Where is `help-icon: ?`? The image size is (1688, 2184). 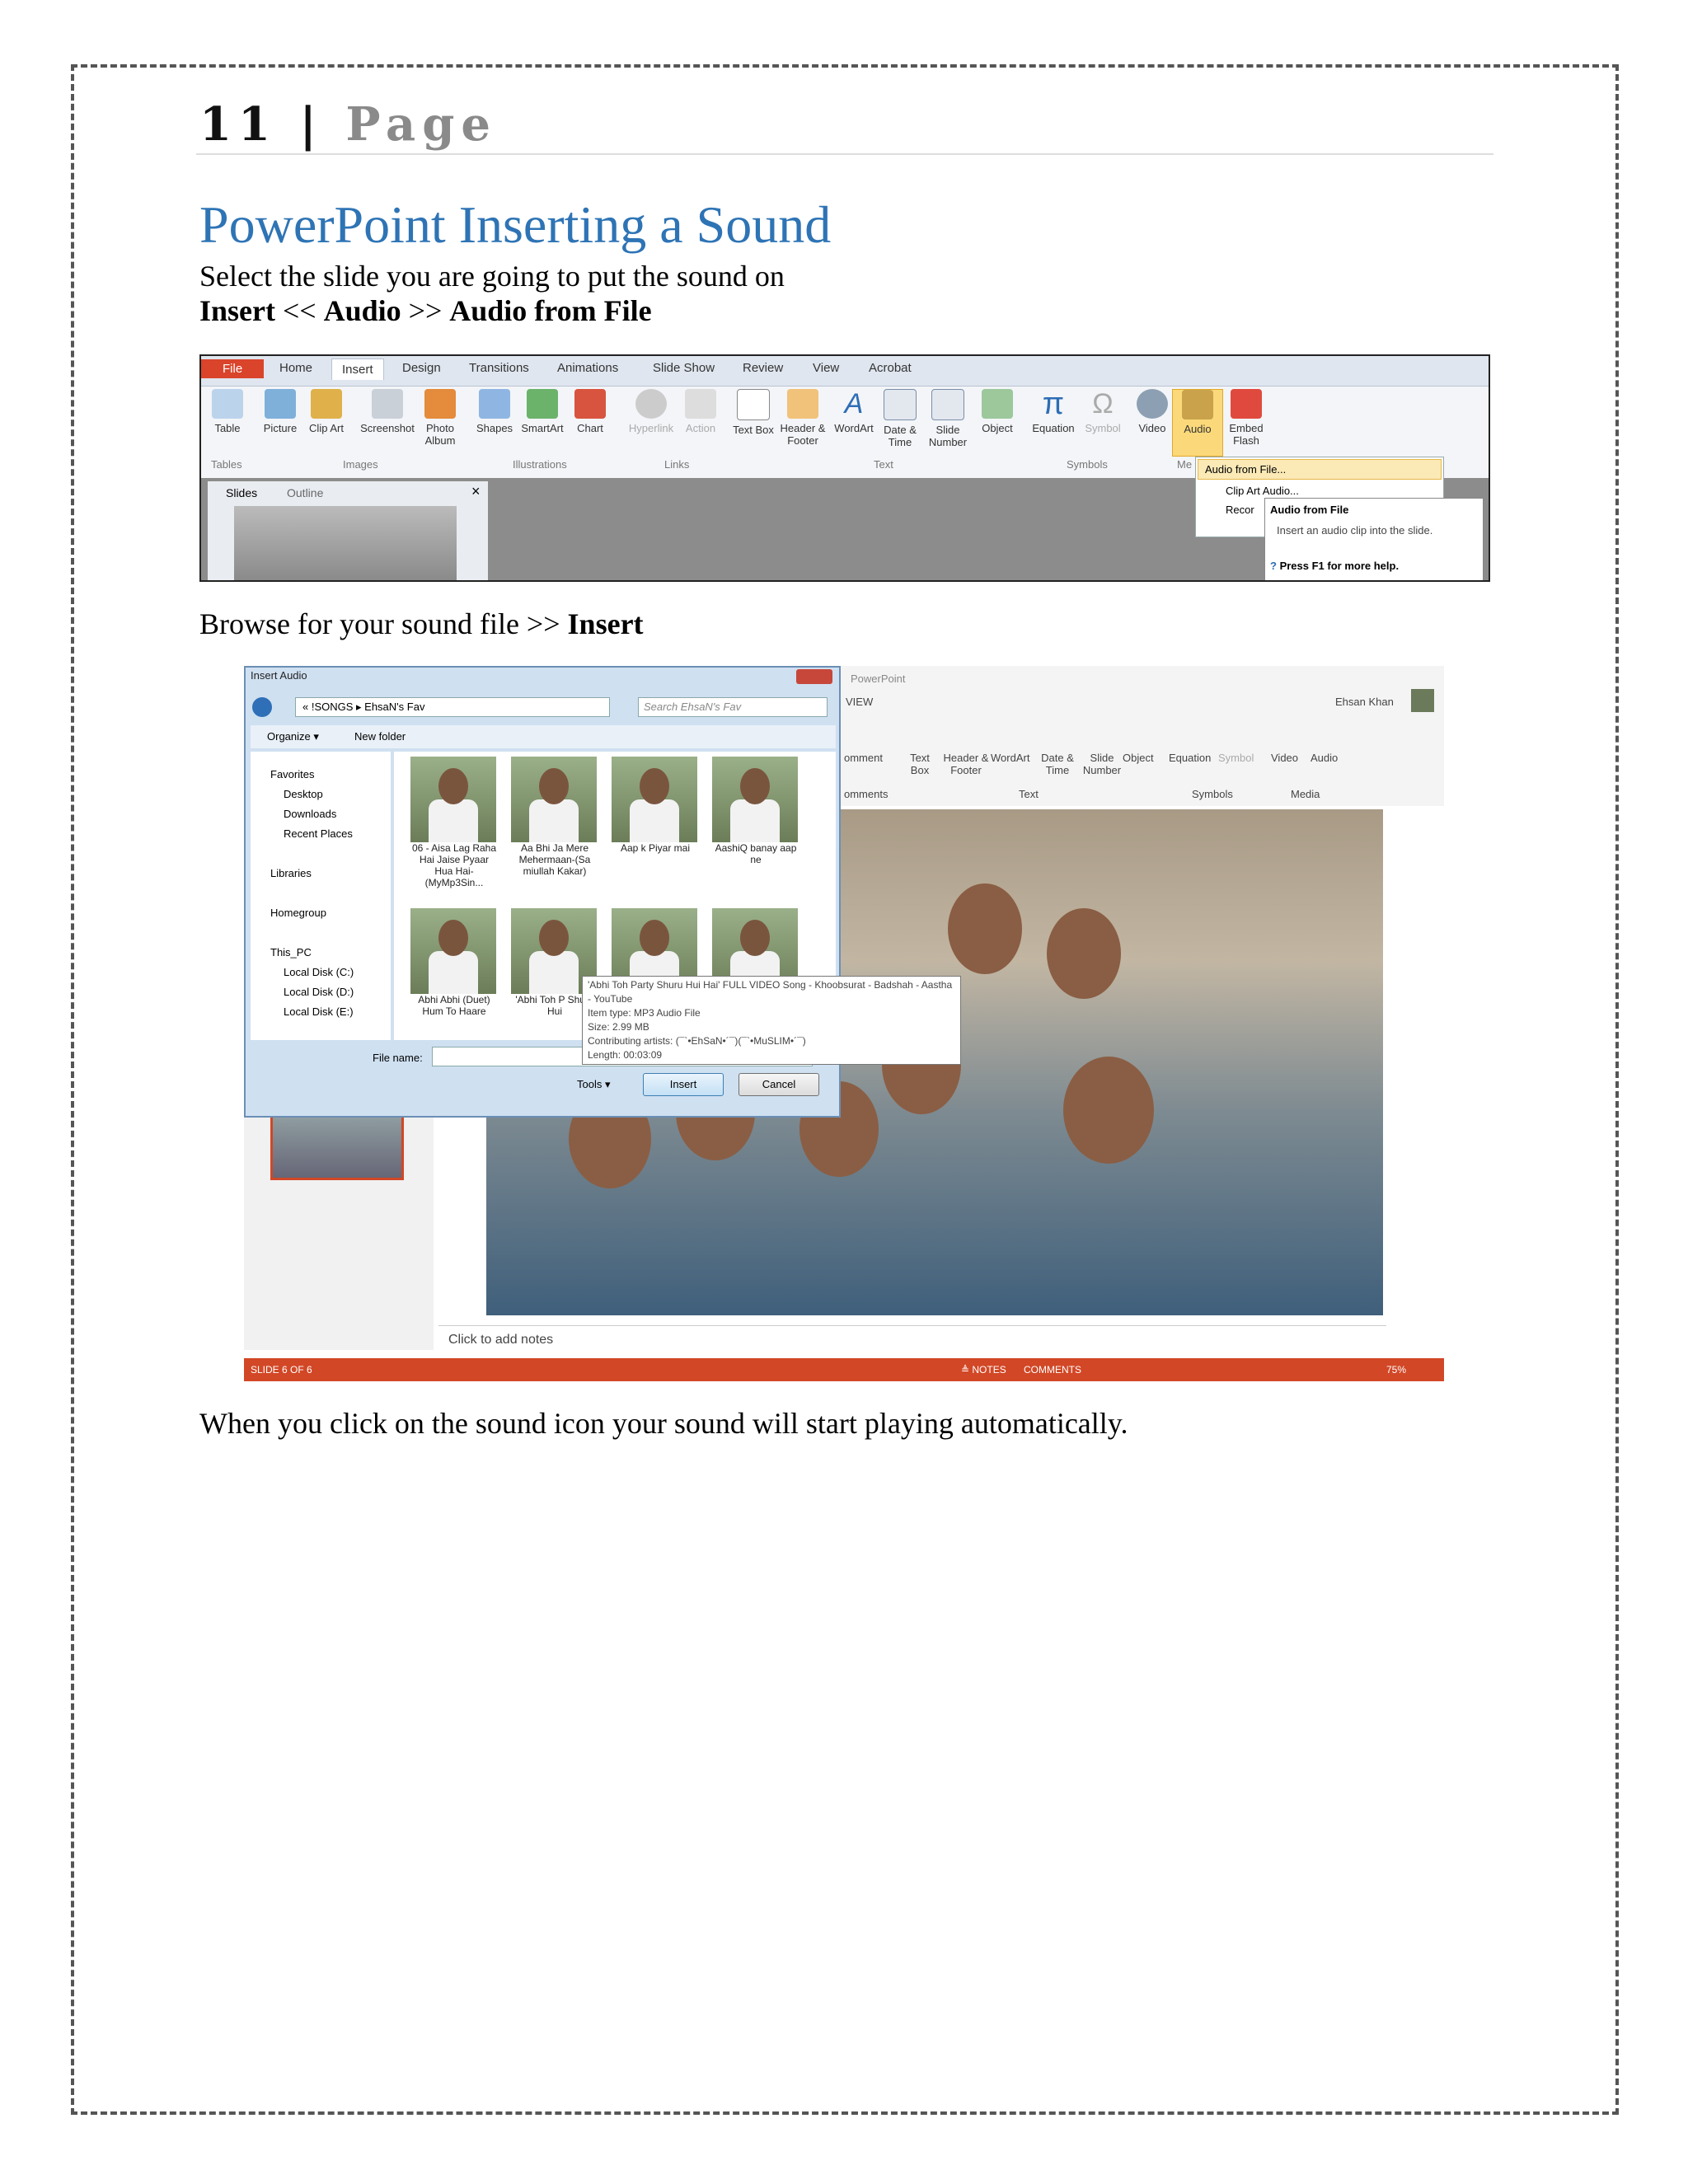
help-icon: ? is located at coordinates (1273, 566).